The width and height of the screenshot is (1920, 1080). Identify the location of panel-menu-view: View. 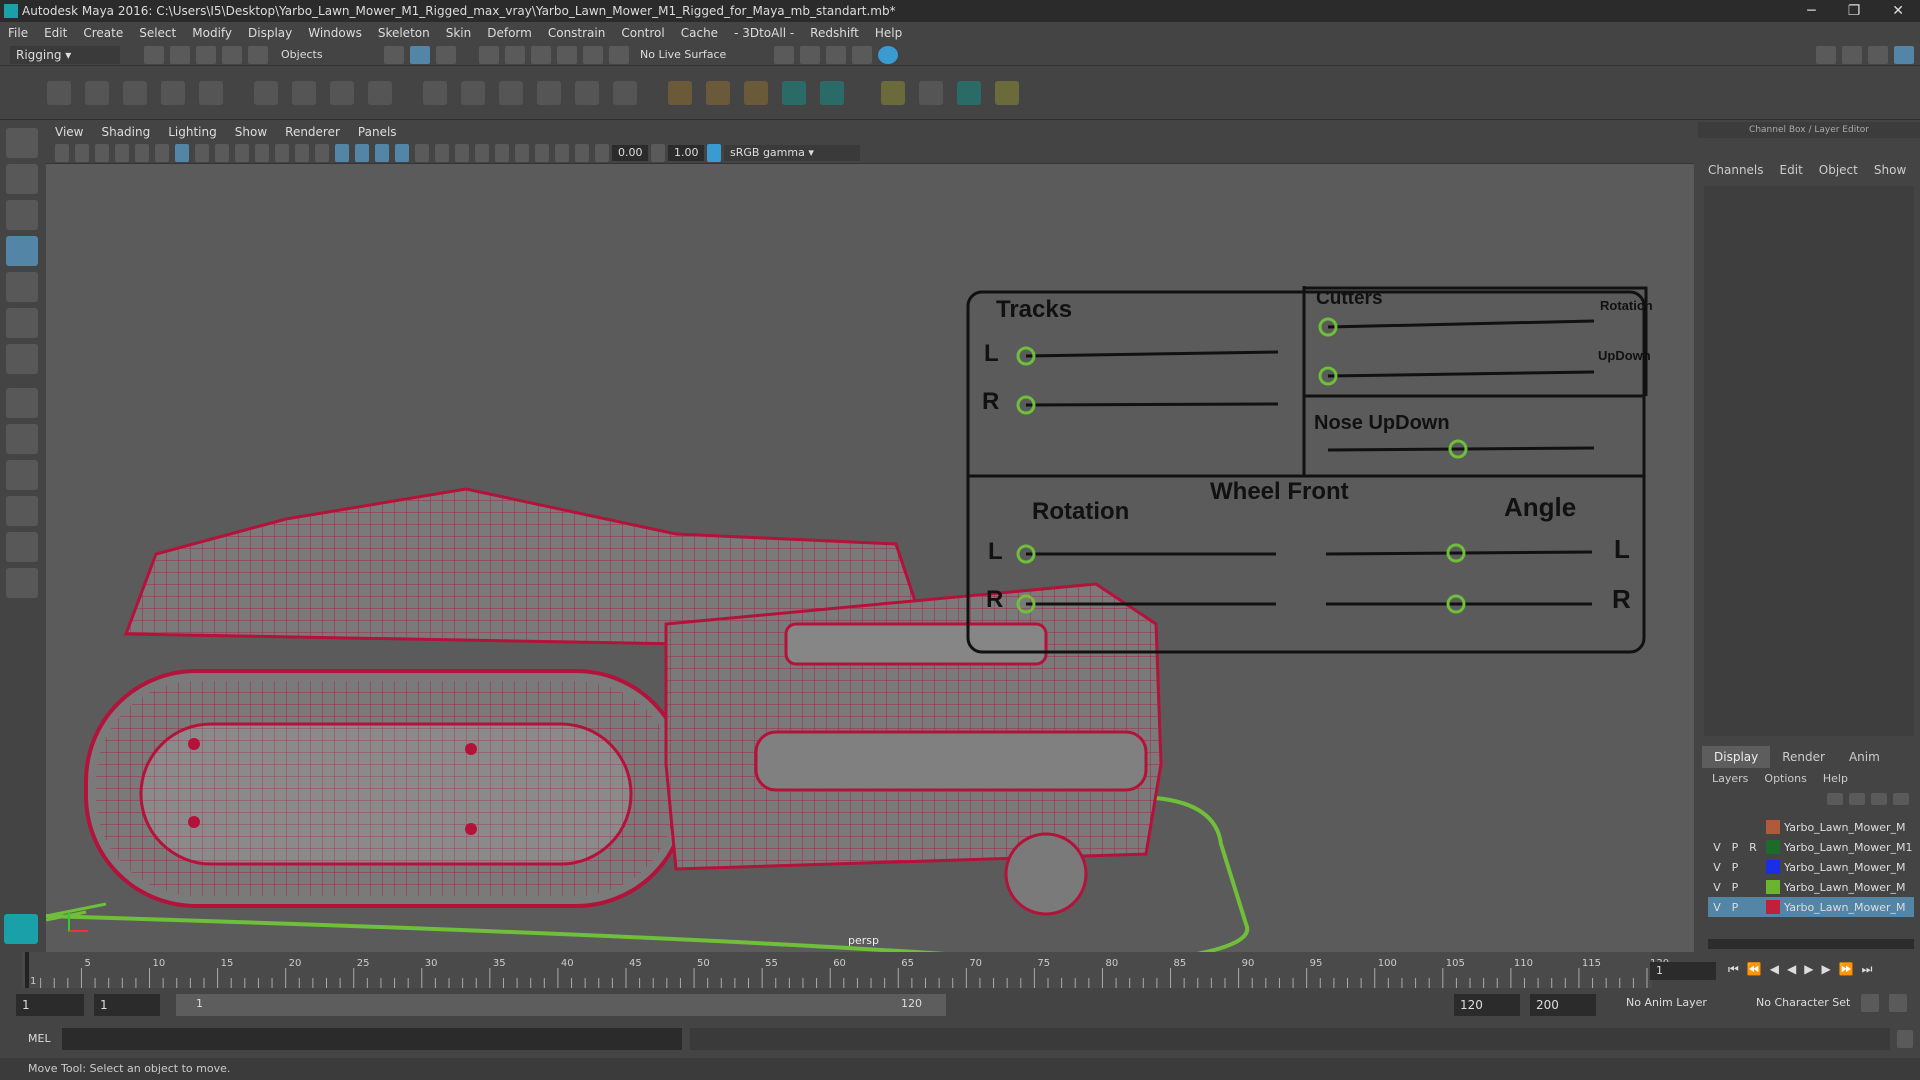
(69, 132).